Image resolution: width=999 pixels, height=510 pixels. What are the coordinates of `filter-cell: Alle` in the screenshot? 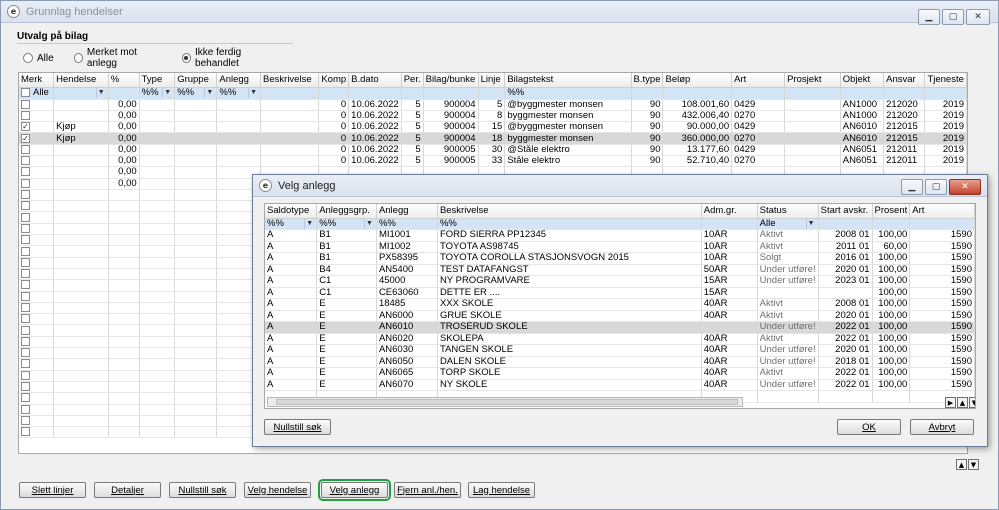 It's located at (37, 93).